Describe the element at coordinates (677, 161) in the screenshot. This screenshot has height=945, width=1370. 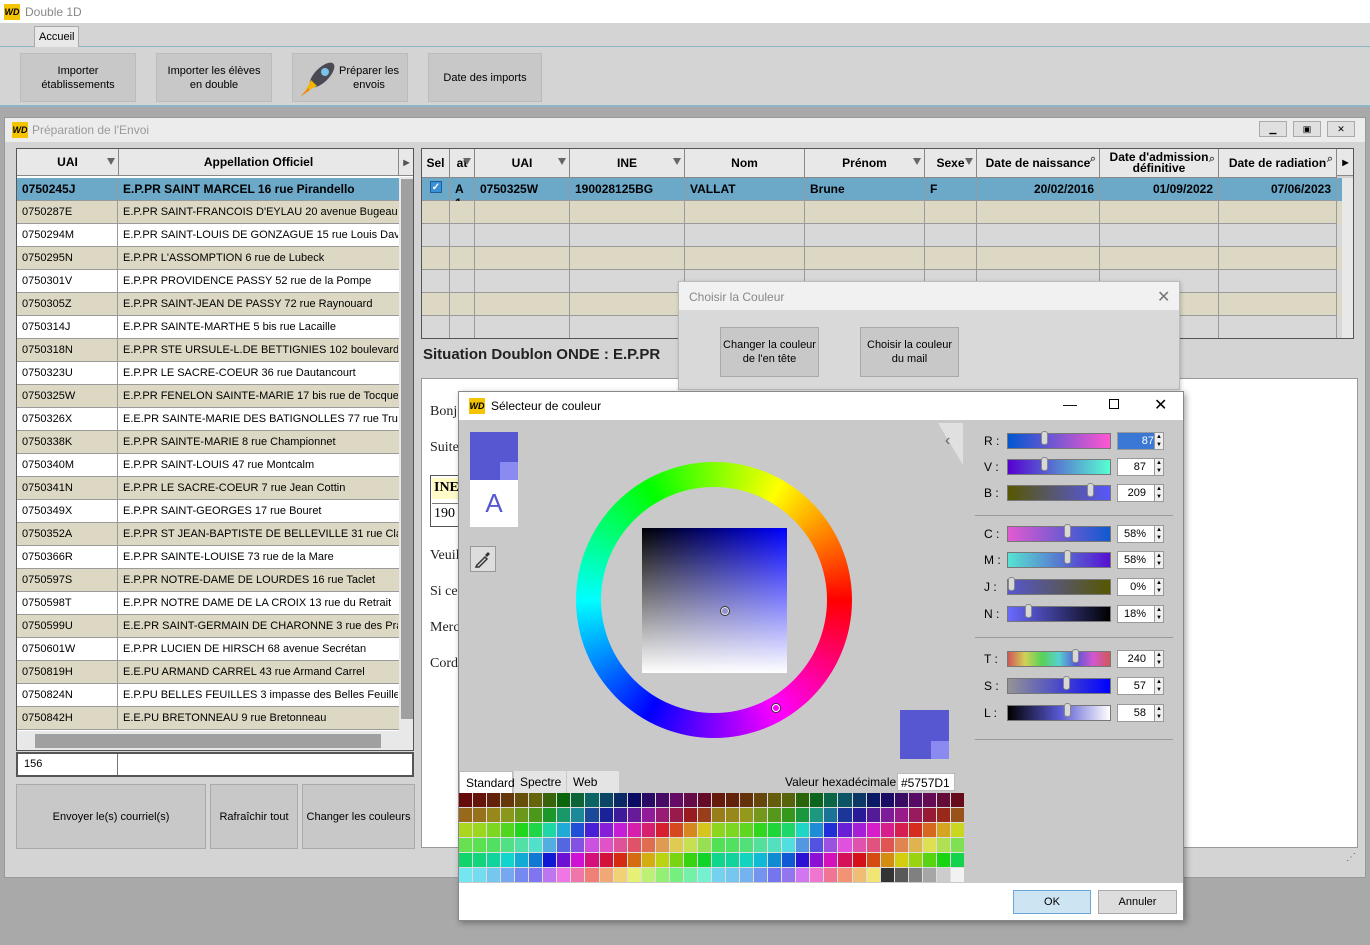
I see `filter-icon` at that location.